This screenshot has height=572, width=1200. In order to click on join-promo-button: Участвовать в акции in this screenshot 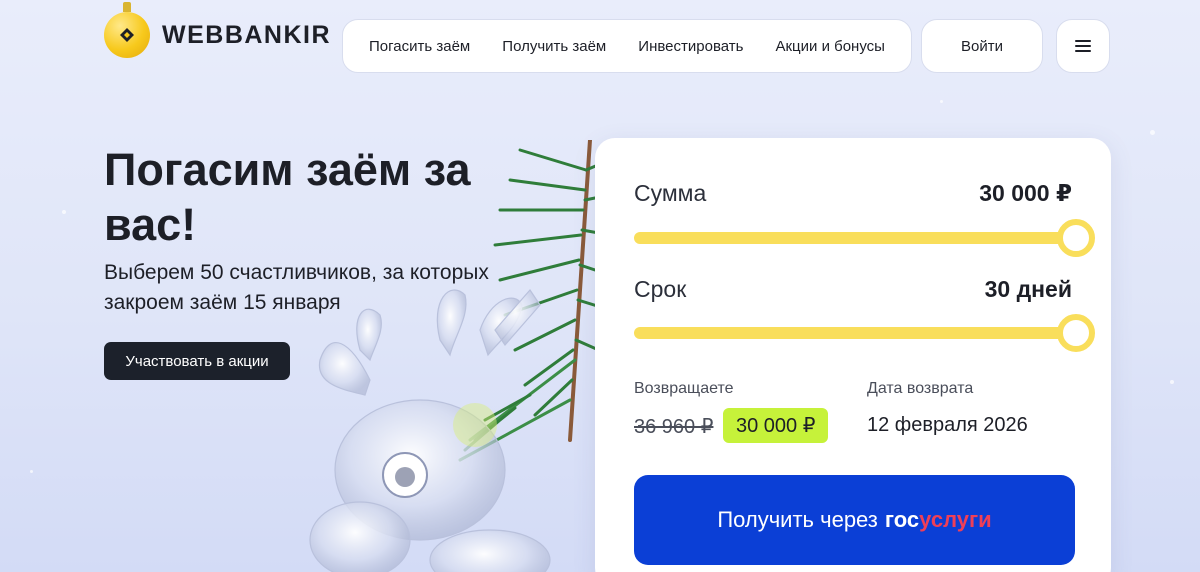, I will do `click(197, 361)`.